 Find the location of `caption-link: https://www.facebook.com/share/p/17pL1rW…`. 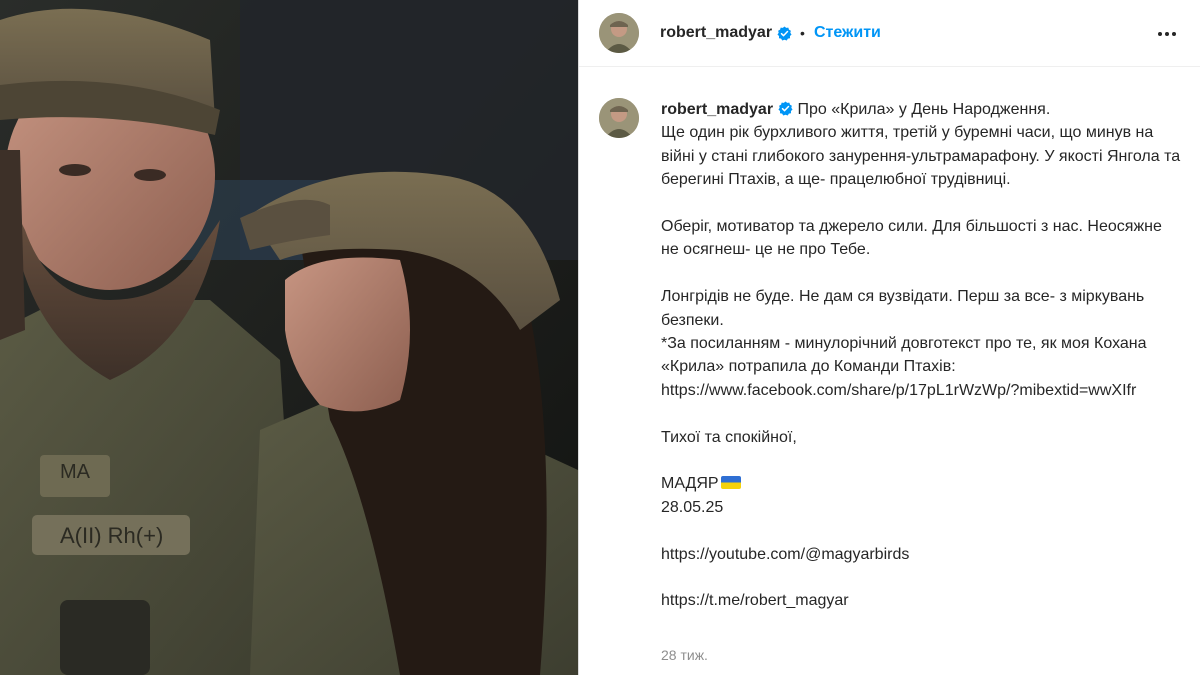

caption-link: https://www.facebook.com/share/p/17pL1rW… is located at coordinates (921, 390).